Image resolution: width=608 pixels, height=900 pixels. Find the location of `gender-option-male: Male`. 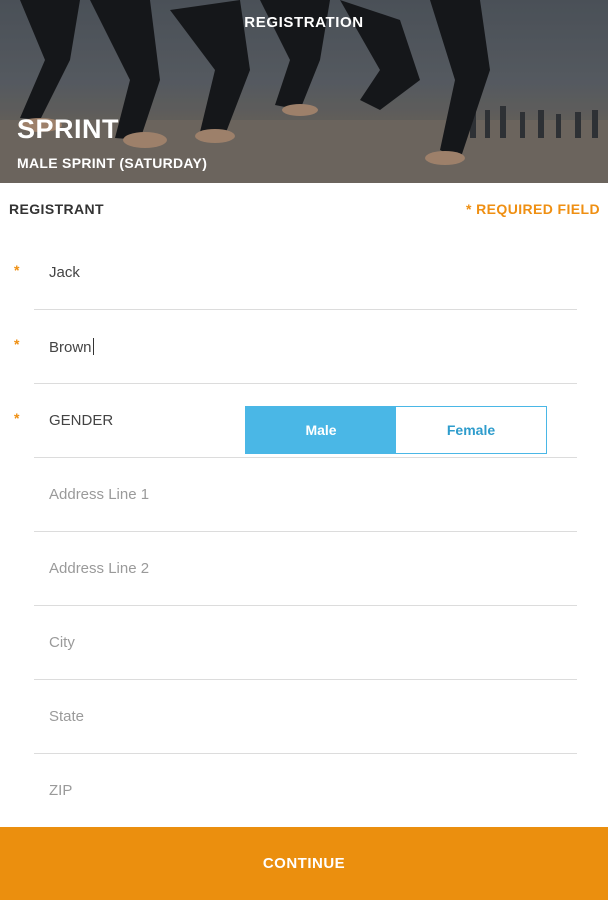

gender-option-male: Male is located at coordinates (321, 430).